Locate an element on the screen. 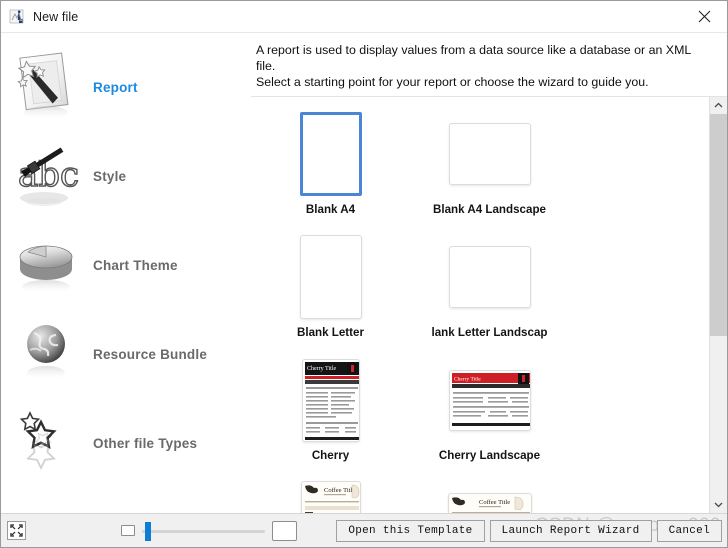 The height and width of the screenshot is (548, 728). thumbnail-size-slider is located at coordinates (203, 531).